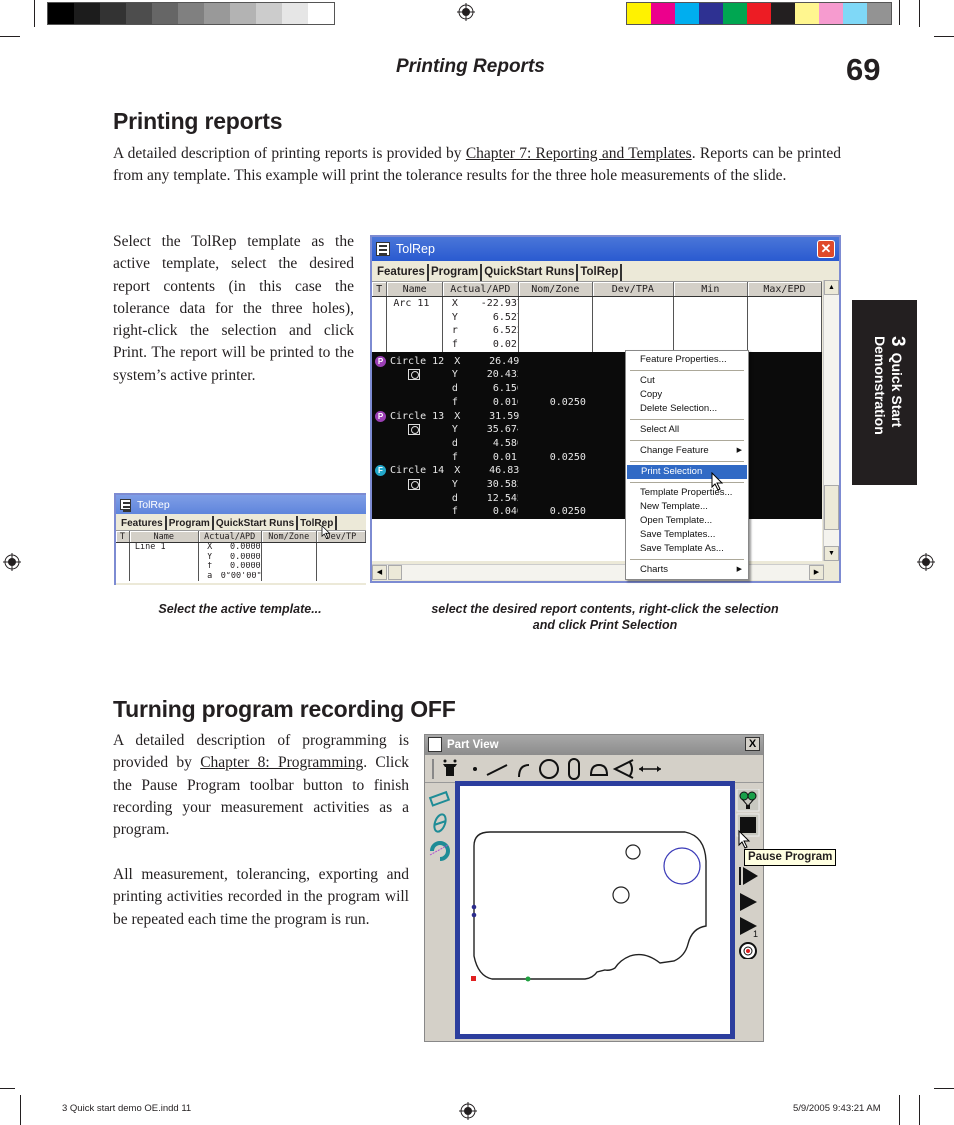  I want to click on chapter-number: 3, so click(897, 341).